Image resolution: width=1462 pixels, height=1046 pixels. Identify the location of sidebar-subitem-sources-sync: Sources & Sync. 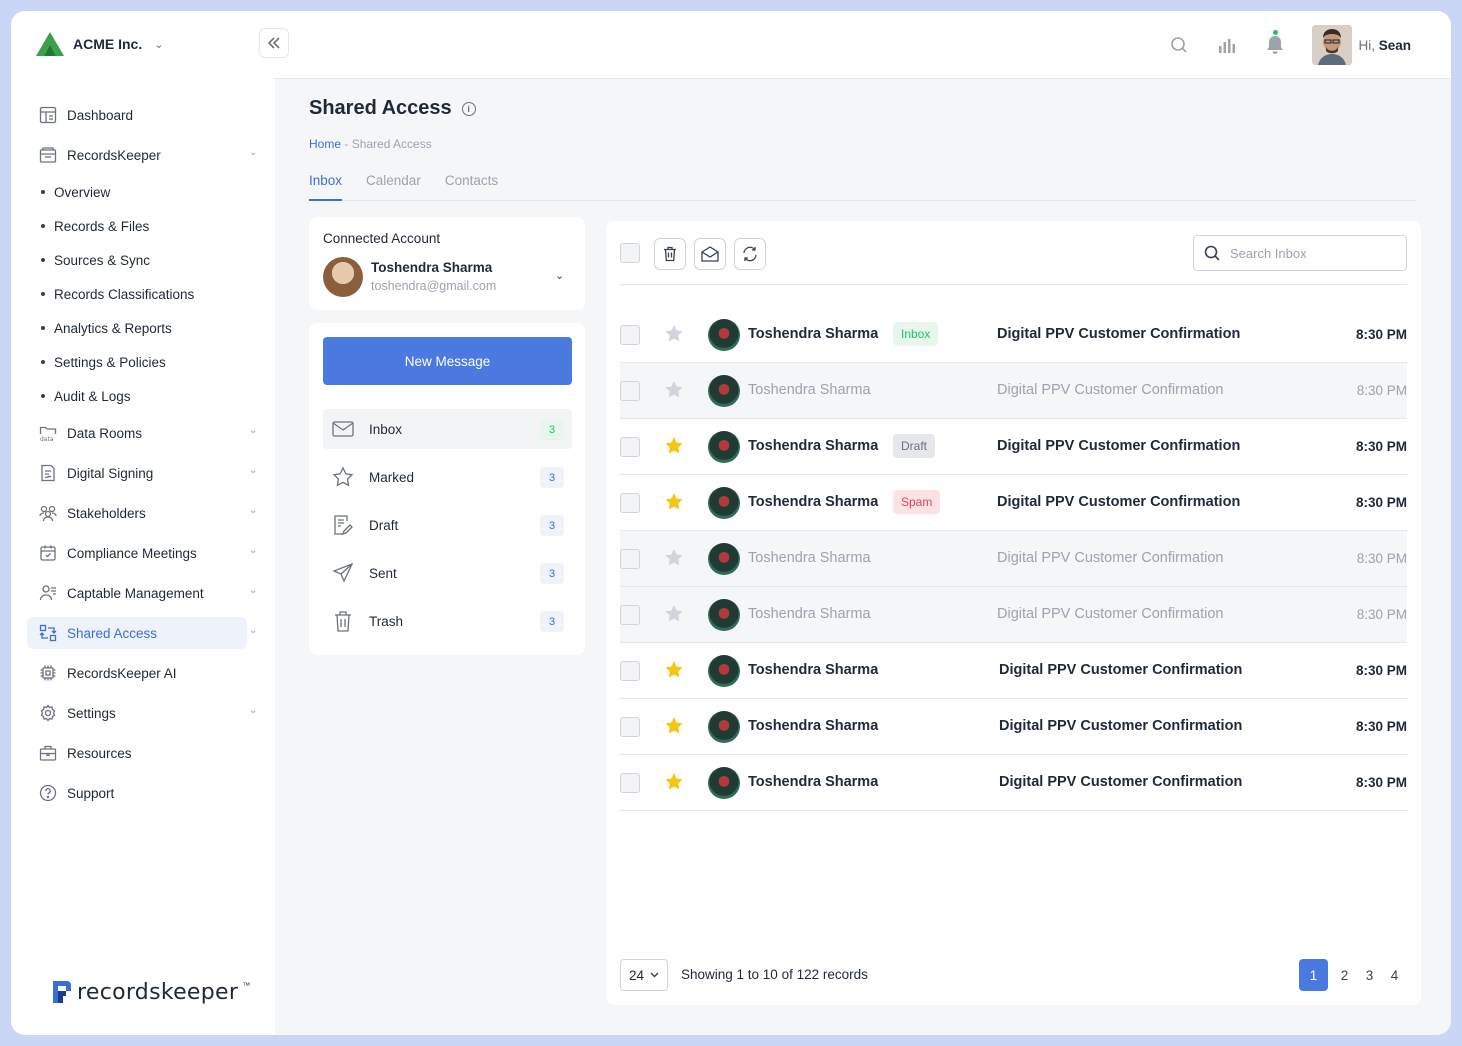
(147, 260).